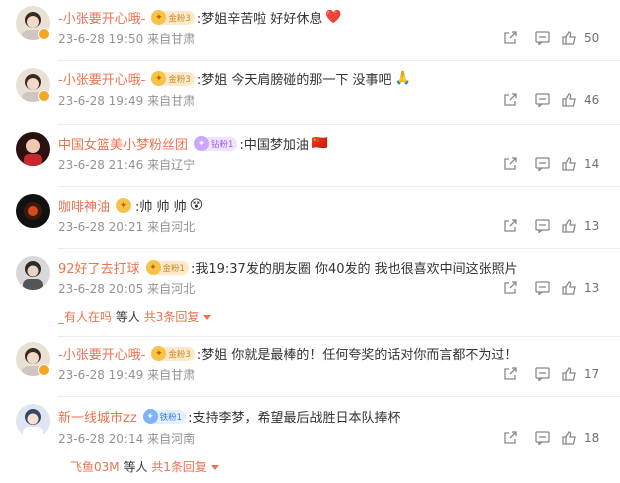  What do you see at coordinates (99, 267) in the screenshot?
I see `username: 92好了去打球` at bounding box center [99, 267].